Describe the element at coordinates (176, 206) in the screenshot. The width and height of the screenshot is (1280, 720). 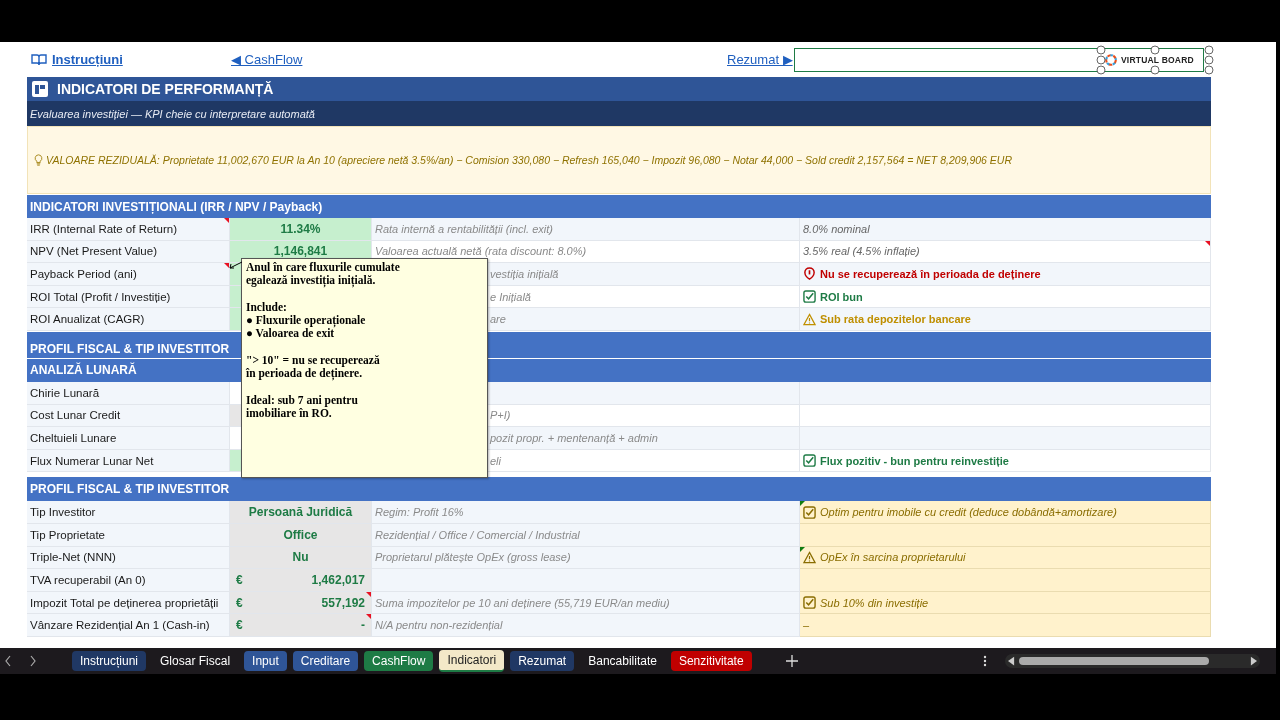
I see `section-title: INDICATORI INVESTIȚIONALI (IRR / NPV / Payback)` at that location.